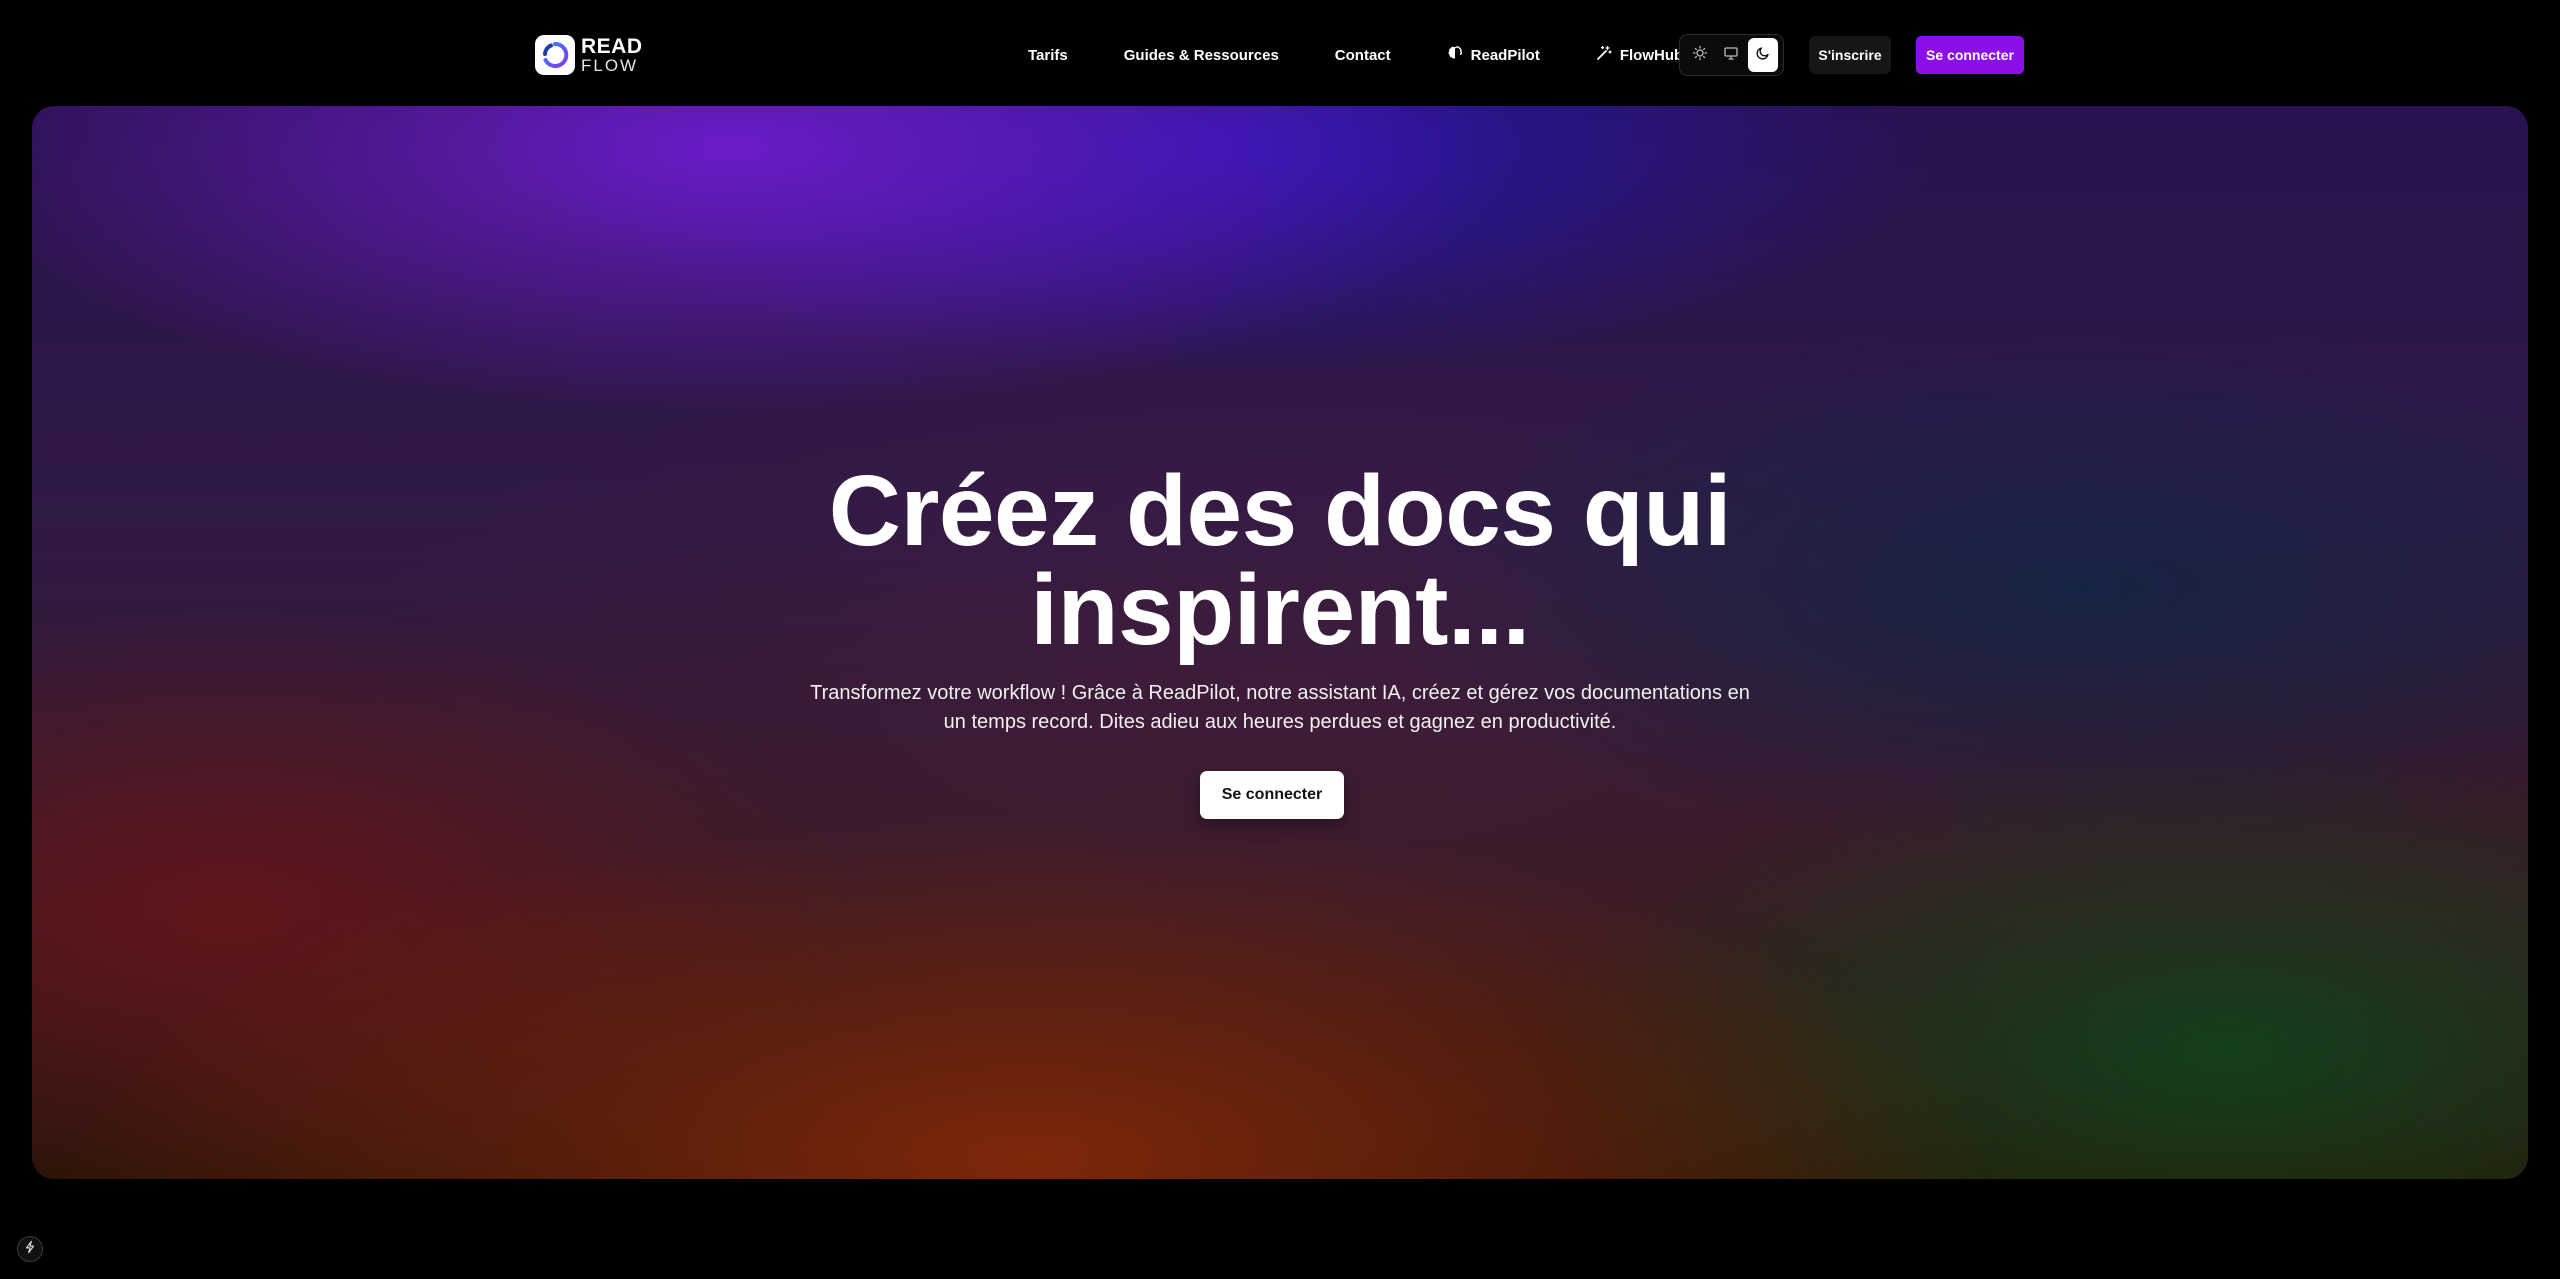  What do you see at coordinates (610, 65) in the screenshot?
I see `brand-line2: FLOW` at bounding box center [610, 65].